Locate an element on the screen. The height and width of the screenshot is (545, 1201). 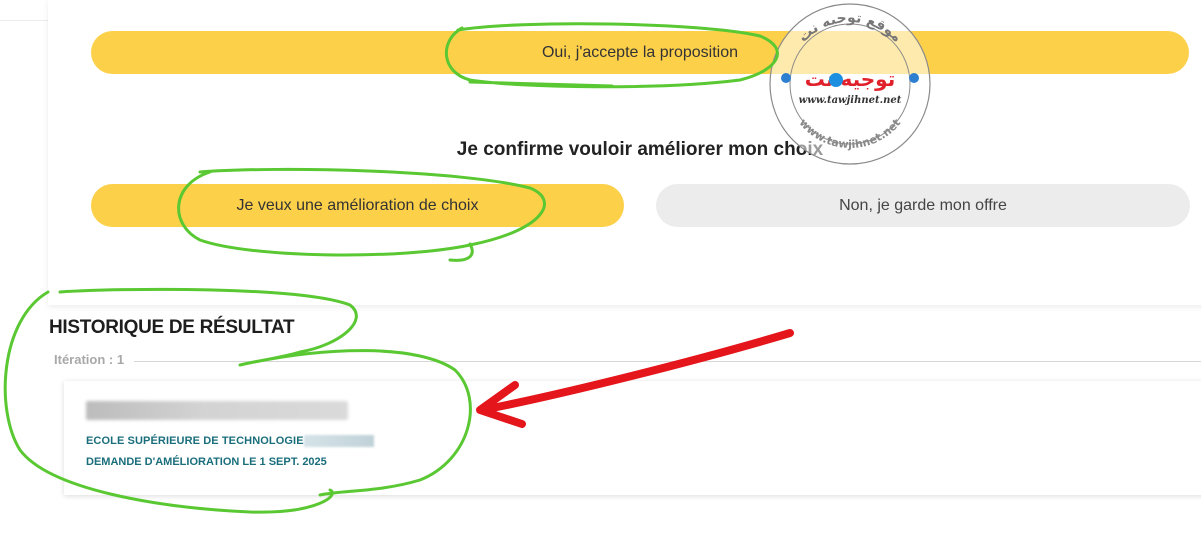
confirm-heading-text: Je confirme vouloir améliorer mon choix is located at coordinates (640, 149).